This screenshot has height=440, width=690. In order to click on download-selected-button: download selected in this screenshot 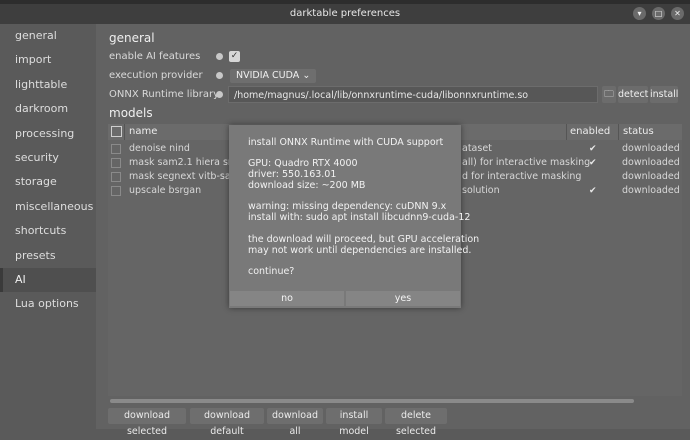, I will do `click(147, 422)`.